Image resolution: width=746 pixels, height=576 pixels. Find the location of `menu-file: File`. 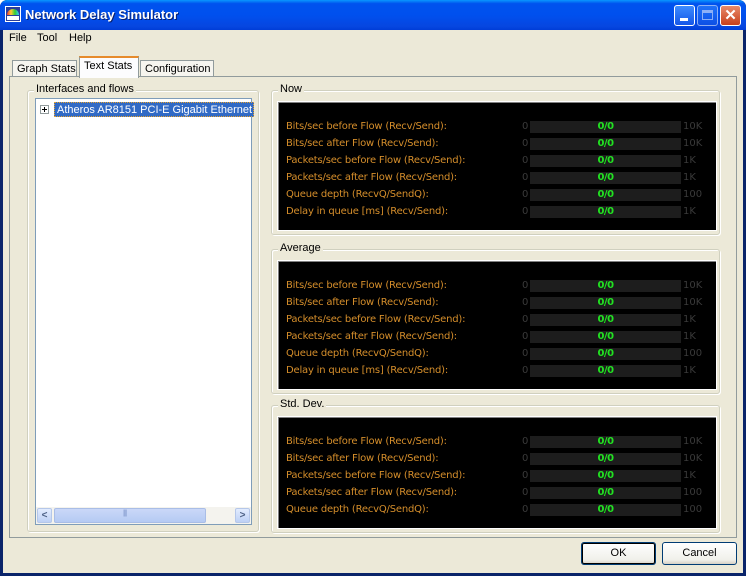

menu-file: File is located at coordinates (18, 38).